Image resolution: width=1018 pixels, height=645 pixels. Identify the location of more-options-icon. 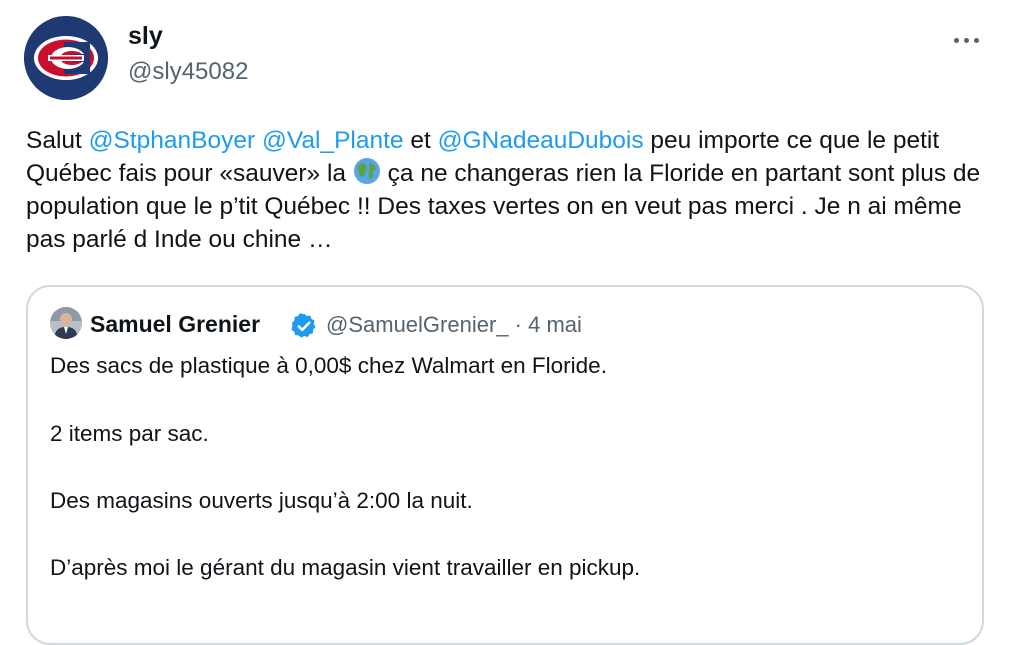
(972, 40).